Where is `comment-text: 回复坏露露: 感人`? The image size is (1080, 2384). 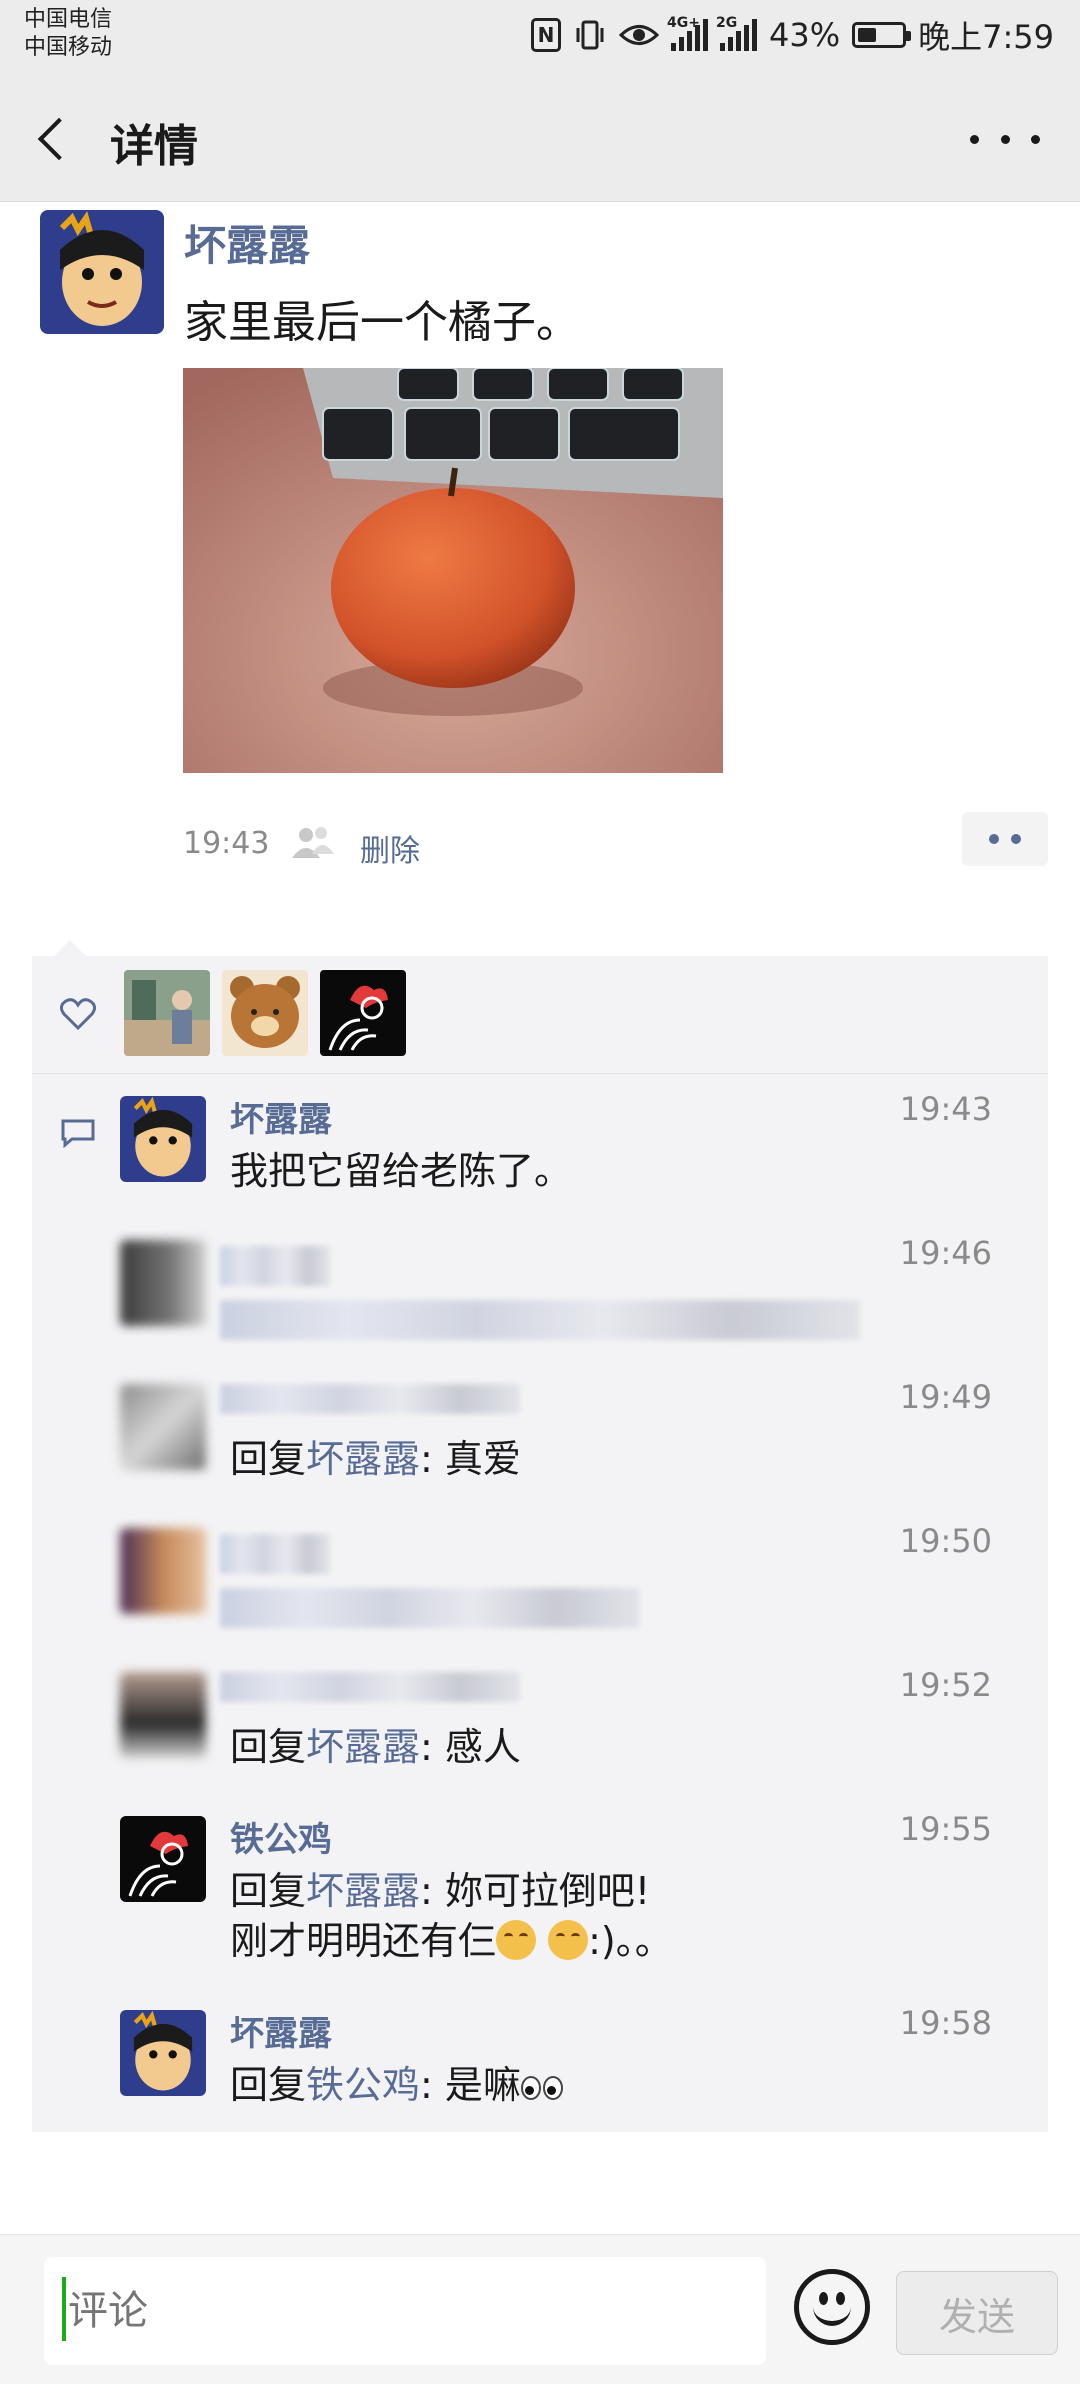 comment-text: 回复坏露露: 感人 is located at coordinates (375, 1747).